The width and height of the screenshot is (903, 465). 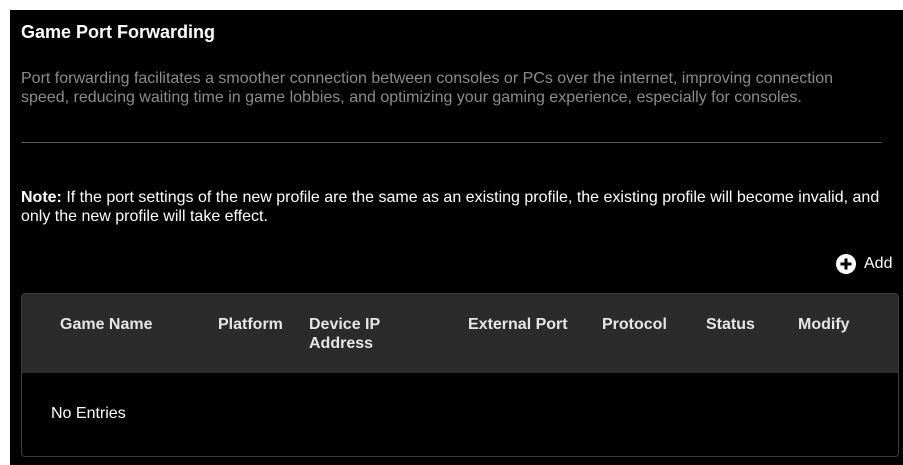 I want to click on add-label: Add, so click(x=878, y=263).